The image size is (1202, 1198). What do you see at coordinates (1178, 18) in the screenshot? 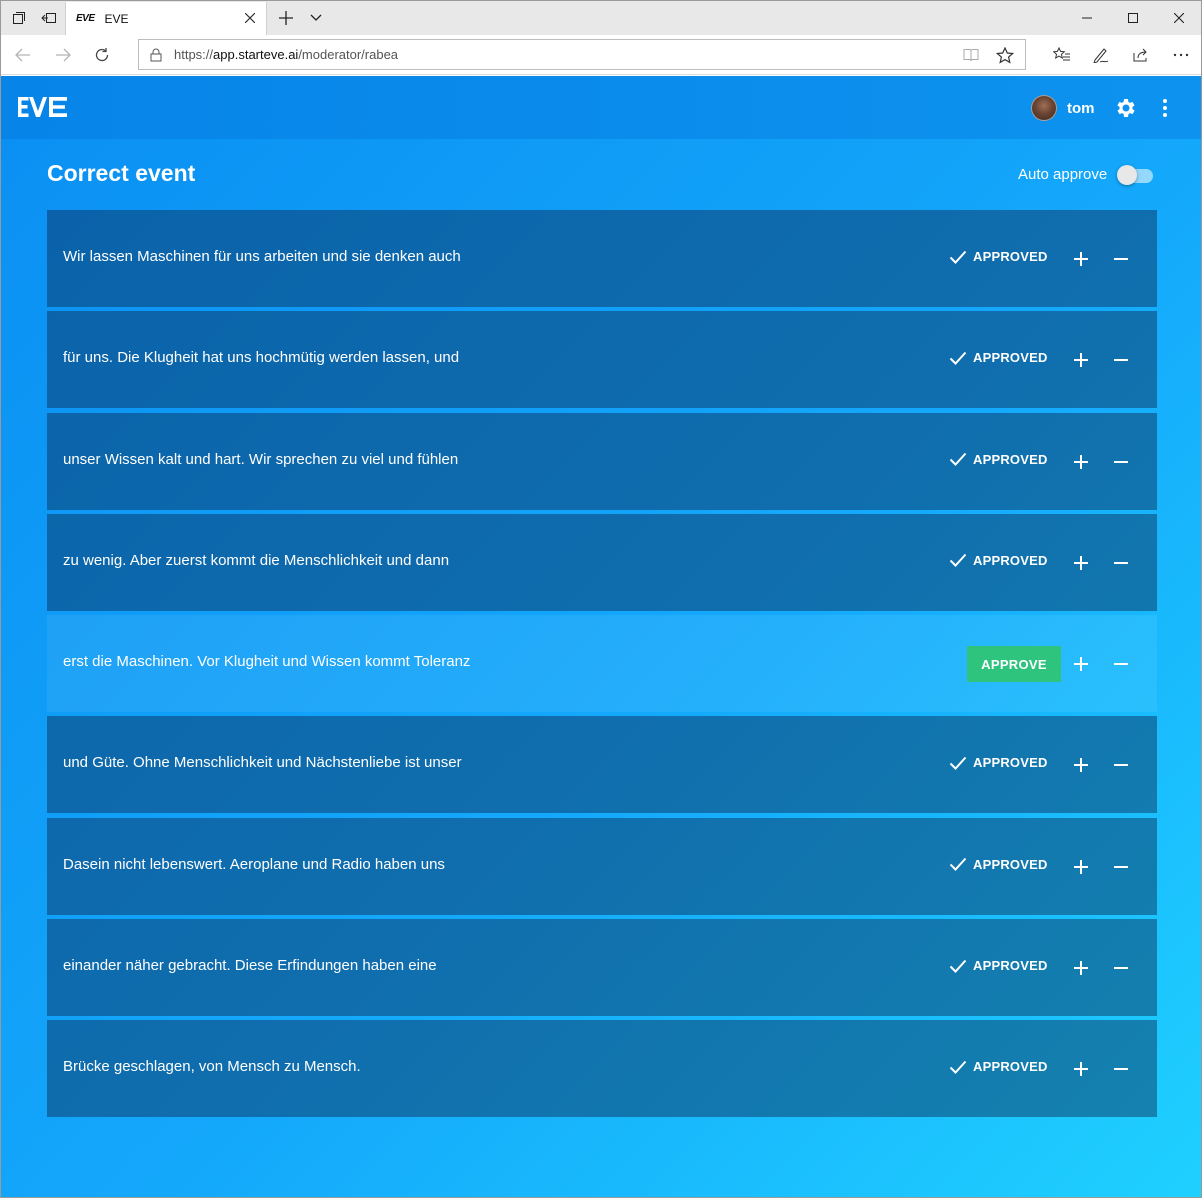
I see `close-window-button` at bounding box center [1178, 18].